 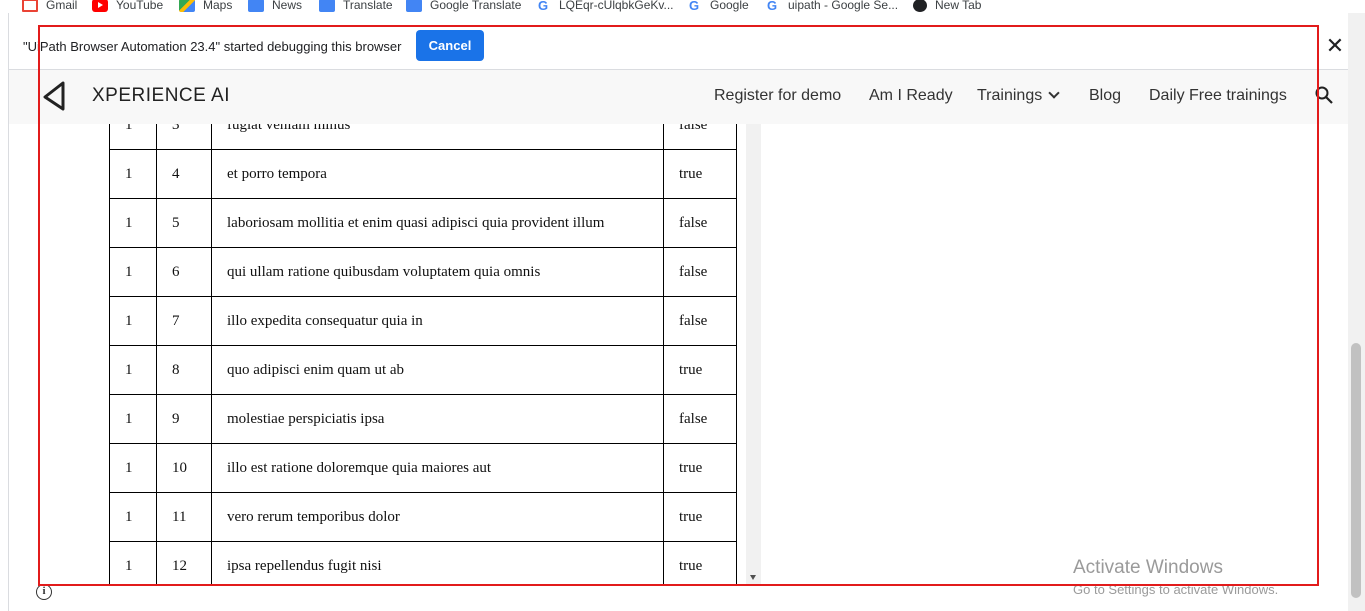 What do you see at coordinates (184, 563) in the screenshot?
I see `table-cell: 12` at bounding box center [184, 563].